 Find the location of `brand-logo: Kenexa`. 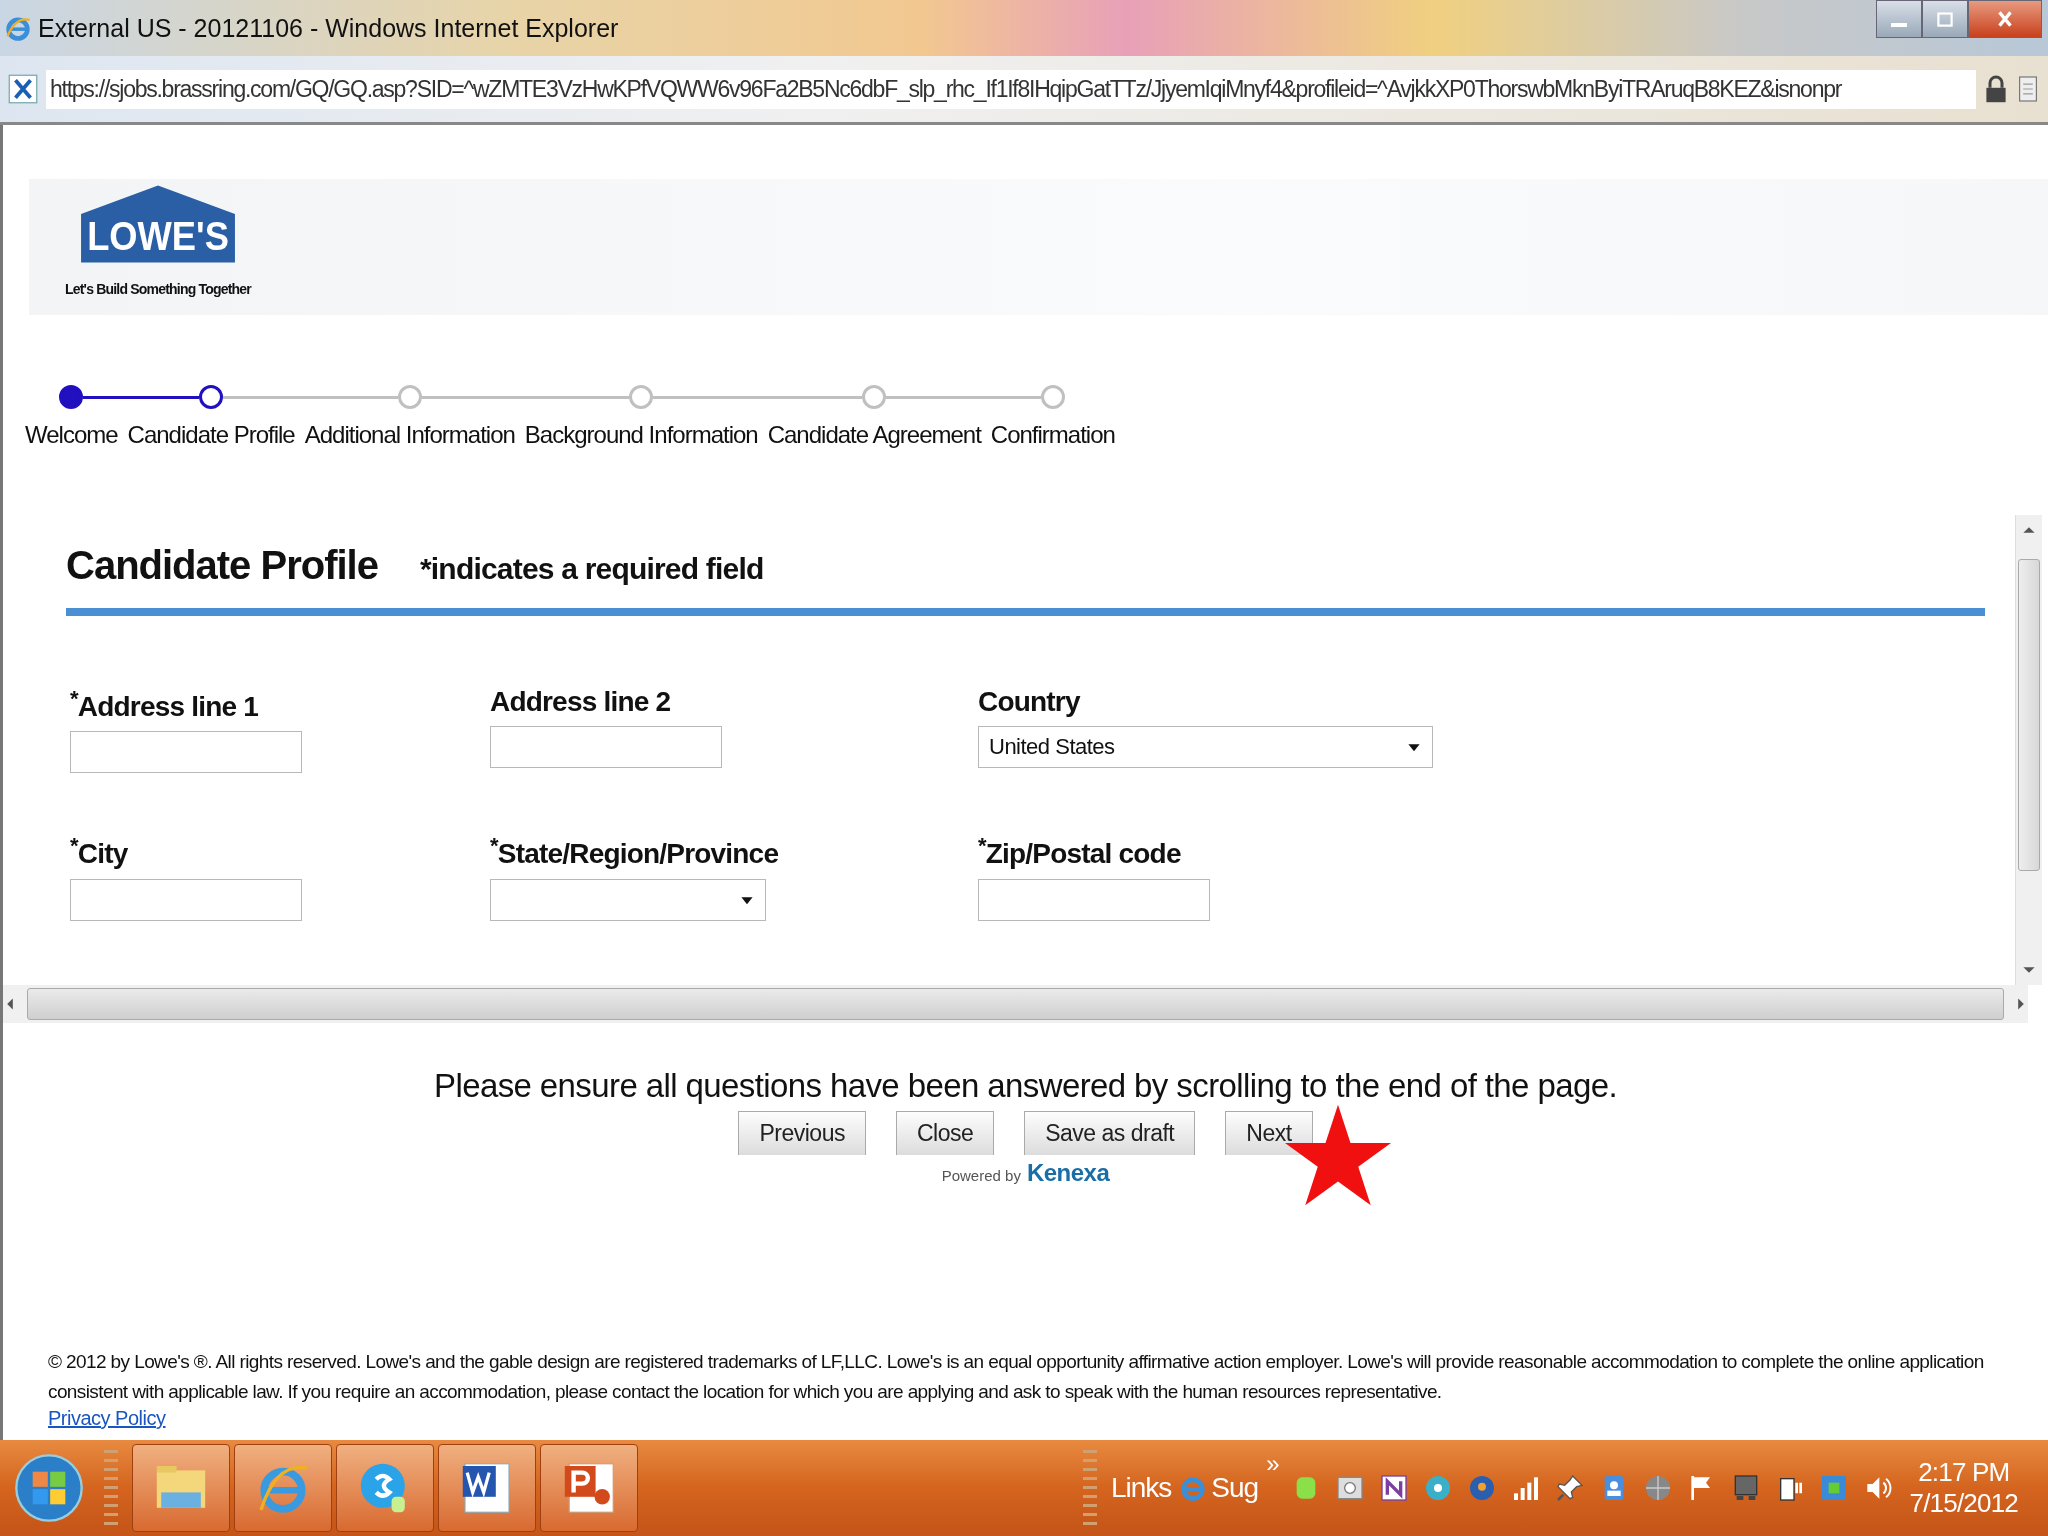

brand-logo: Kenexa is located at coordinates (1068, 1173).